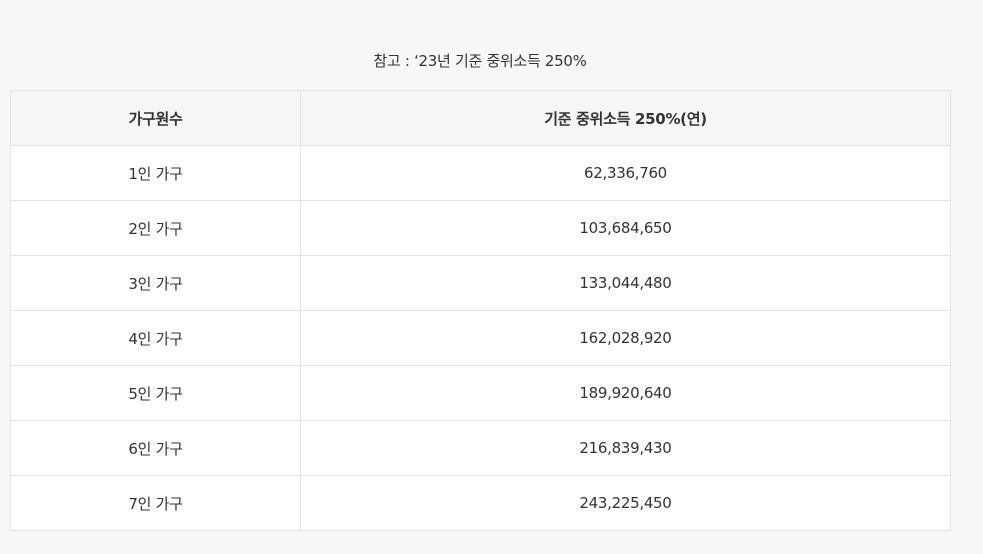  Describe the element at coordinates (155, 503) in the screenshot. I see `household-size-cell: 7인 가구` at that location.